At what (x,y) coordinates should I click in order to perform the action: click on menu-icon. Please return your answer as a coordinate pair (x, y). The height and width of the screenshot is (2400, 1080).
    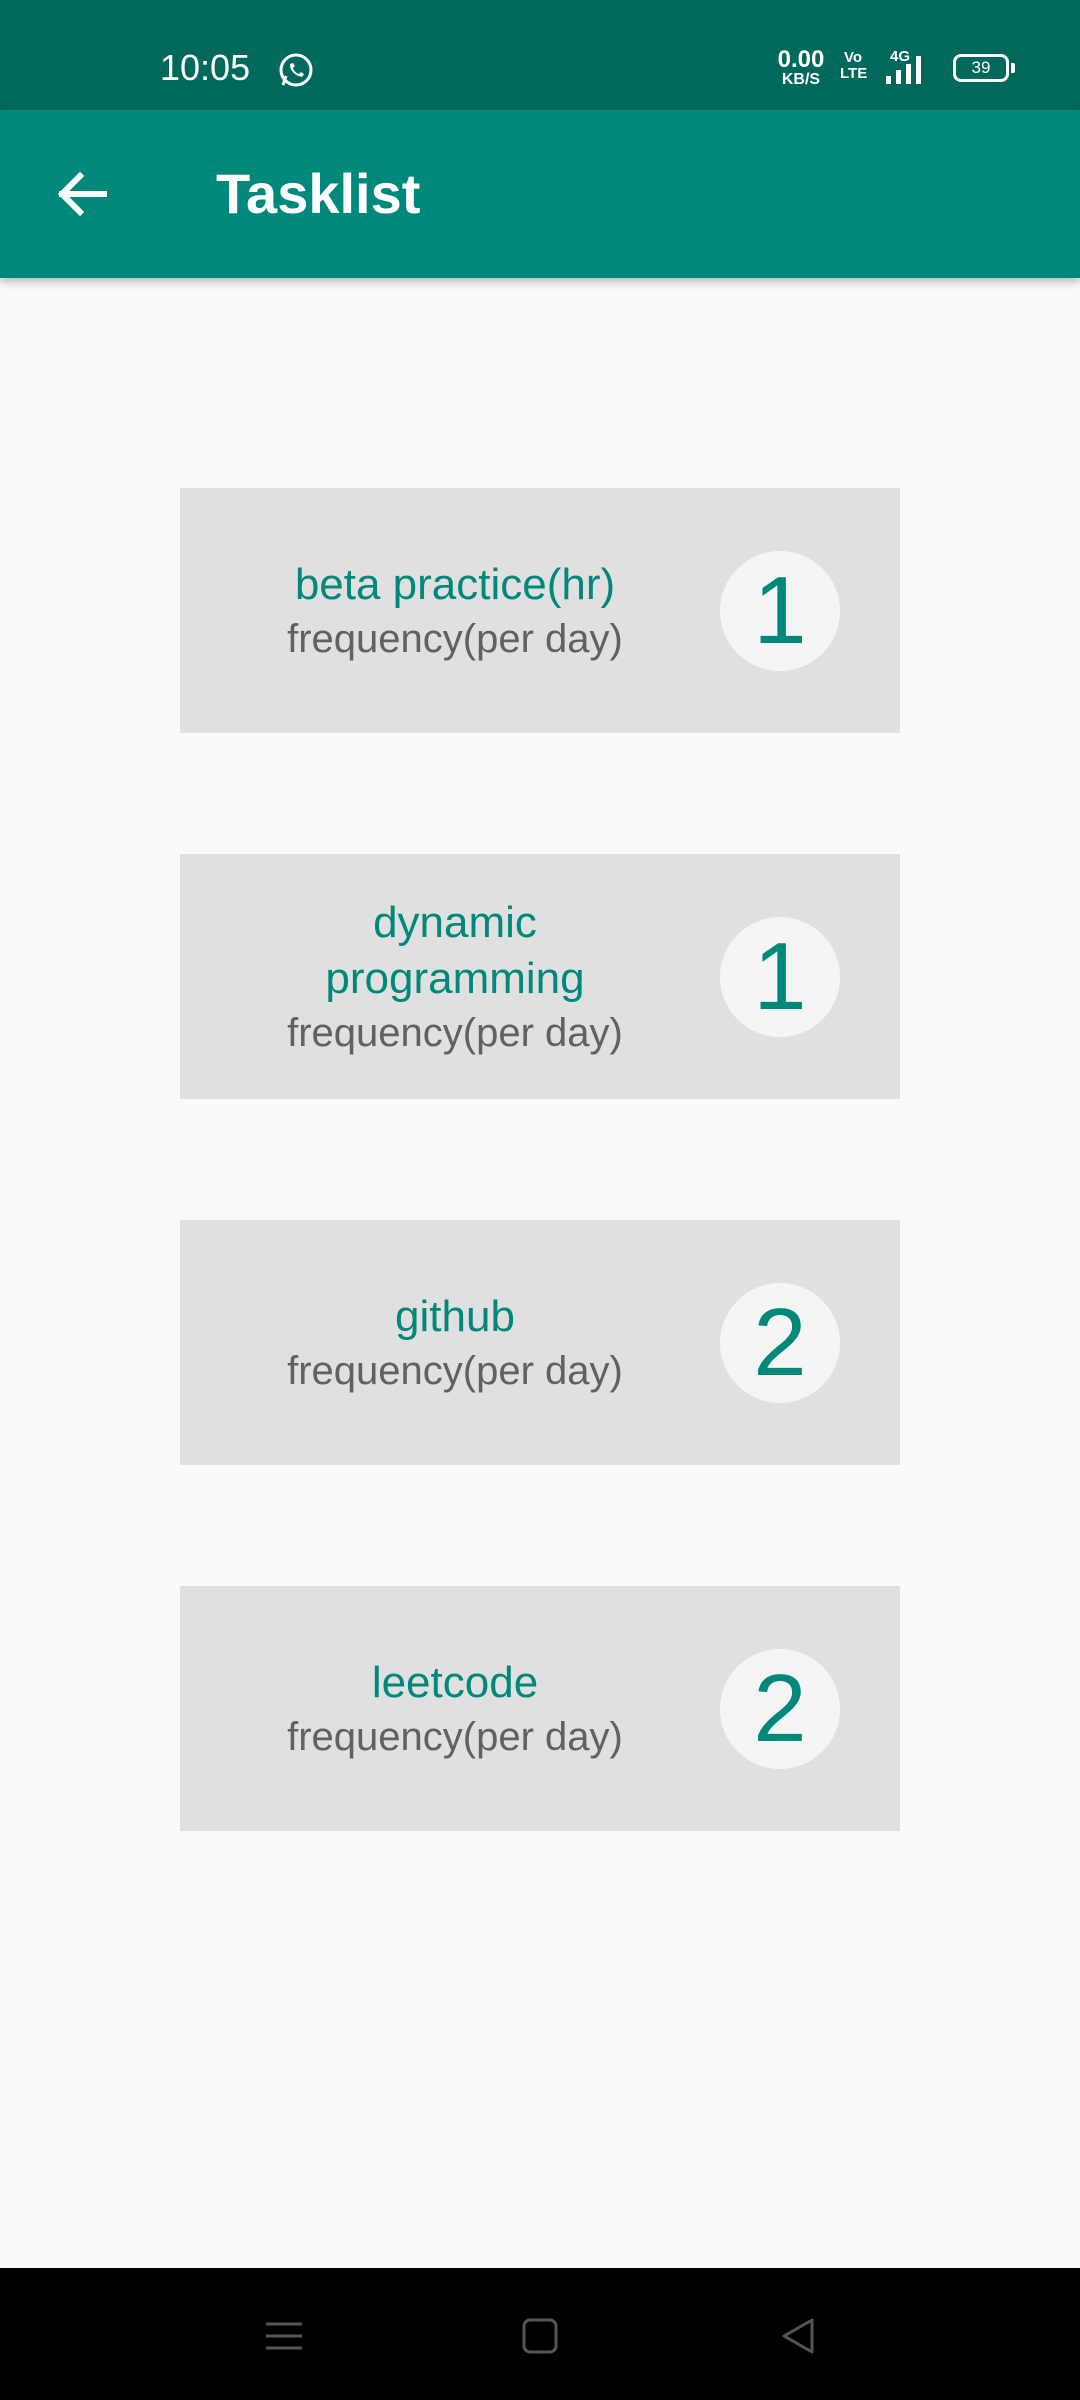
    Looking at the image, I should click on (284, 2336).